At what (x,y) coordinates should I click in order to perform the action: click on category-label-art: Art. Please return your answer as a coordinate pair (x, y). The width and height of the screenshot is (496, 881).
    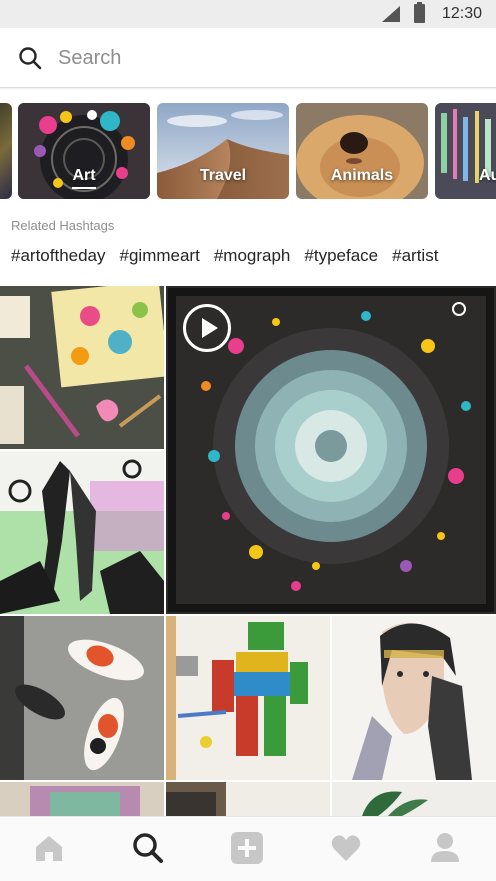
    Looking at the image, I should click on (84, 175).